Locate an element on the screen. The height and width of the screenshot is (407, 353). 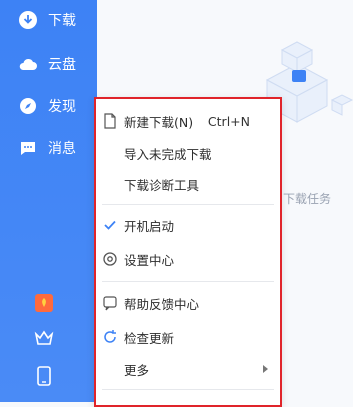
menu-item-check-update: 检查更新 is located at coordinates (188, 337).